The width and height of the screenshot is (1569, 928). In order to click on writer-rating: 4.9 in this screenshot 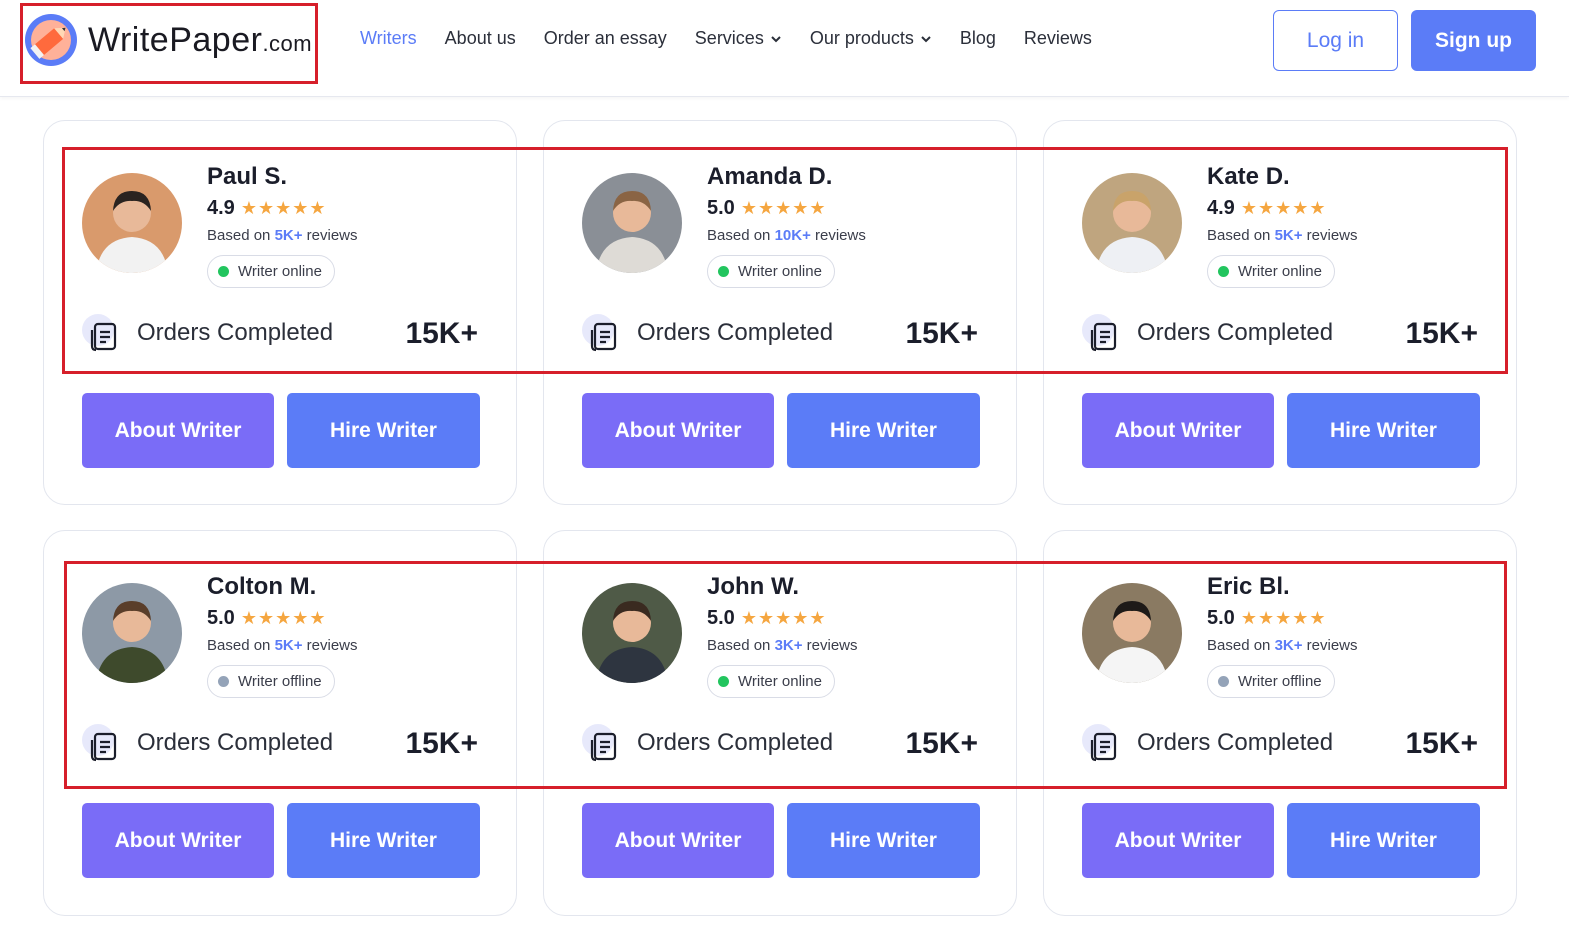, I will do `click(221, 208)`.